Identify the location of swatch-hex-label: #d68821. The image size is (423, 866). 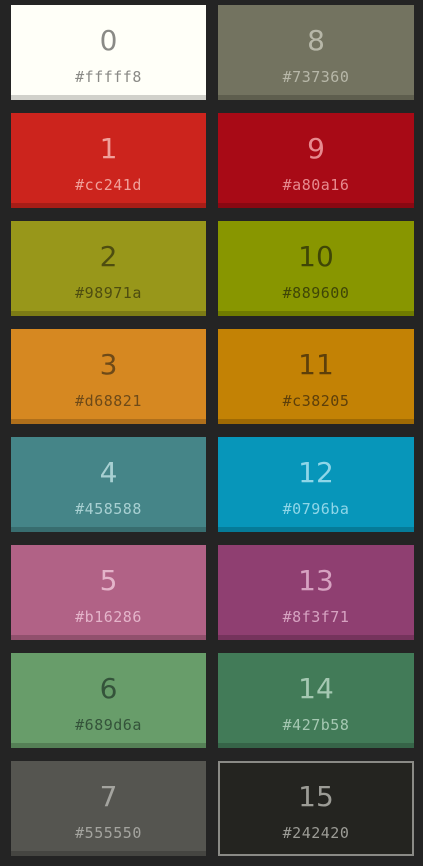
(108, 401).